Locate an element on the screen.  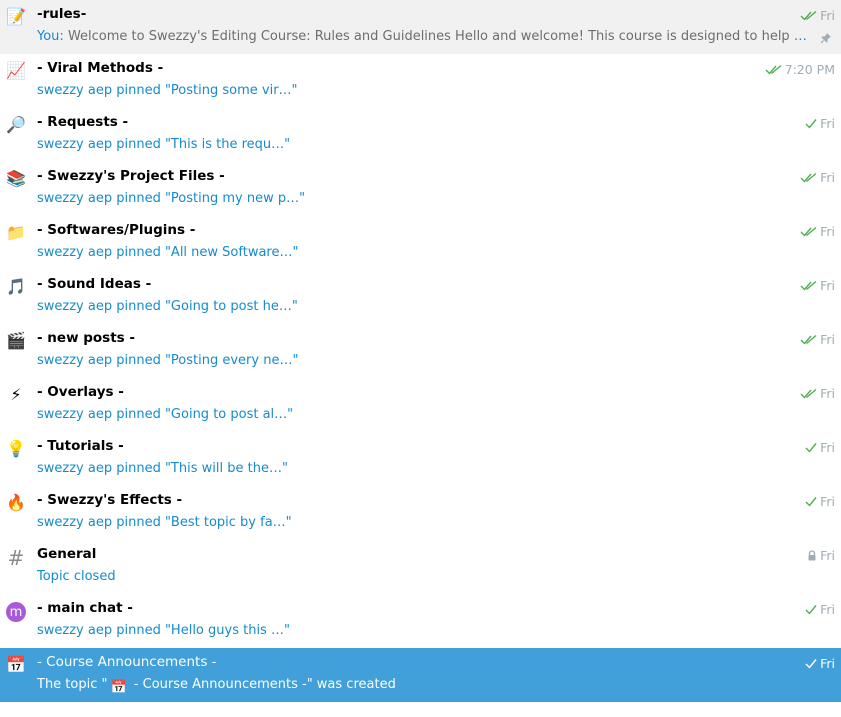
chat-title: - Tutorials - is located at coordinates (80, 446).